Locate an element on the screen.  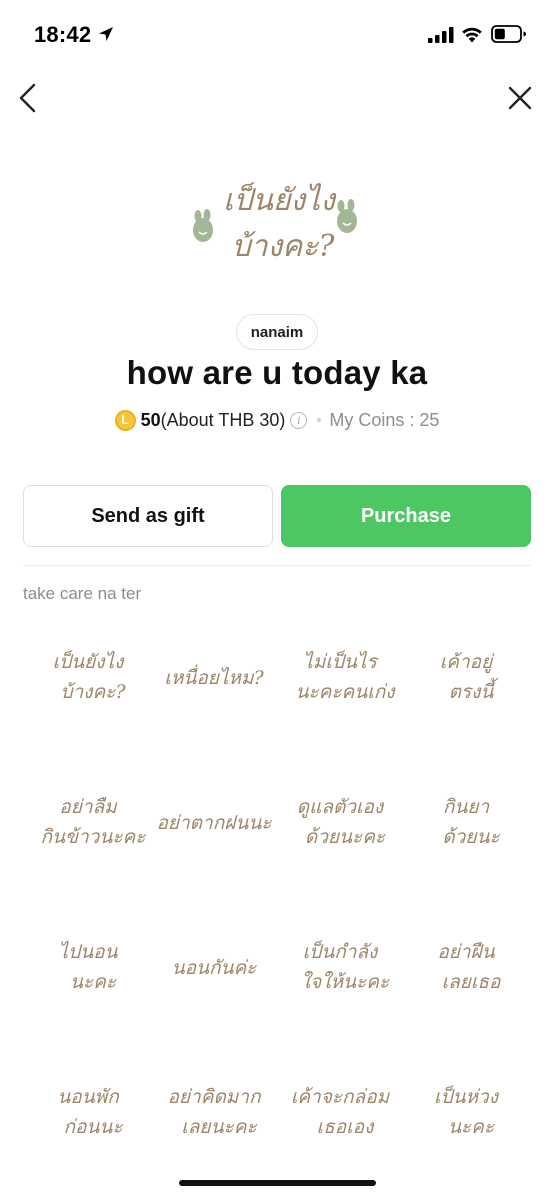
close-icon is located at coordinates (520, 98).